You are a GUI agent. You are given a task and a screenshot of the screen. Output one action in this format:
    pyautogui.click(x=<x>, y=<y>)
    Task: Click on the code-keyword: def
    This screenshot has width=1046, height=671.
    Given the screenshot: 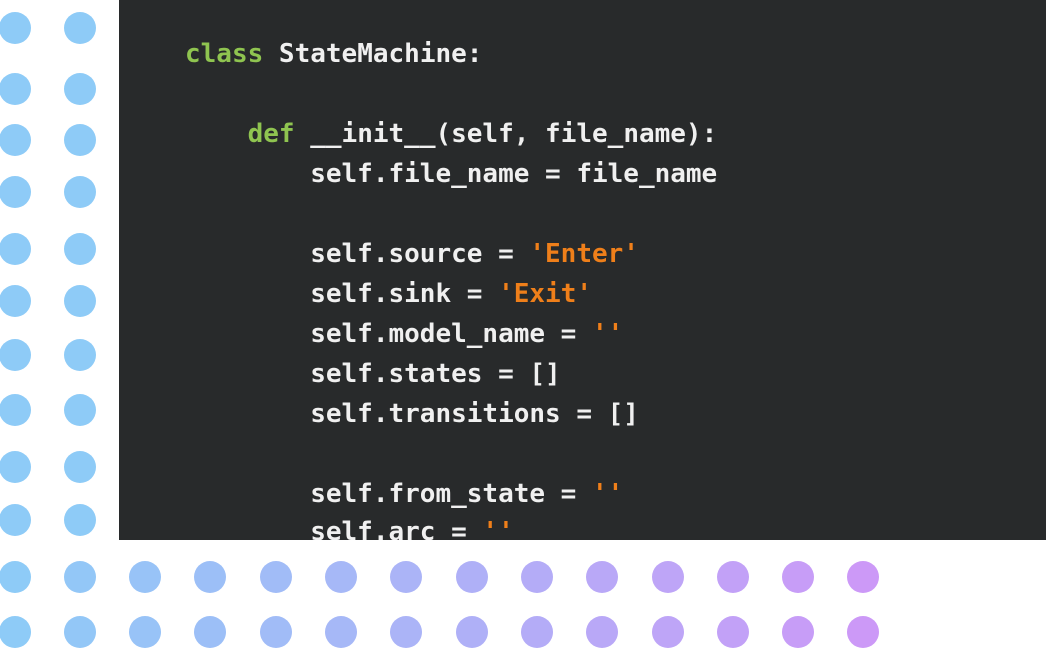 What is the action you would take?
    pyautogui.click(x=271, y=134)
    